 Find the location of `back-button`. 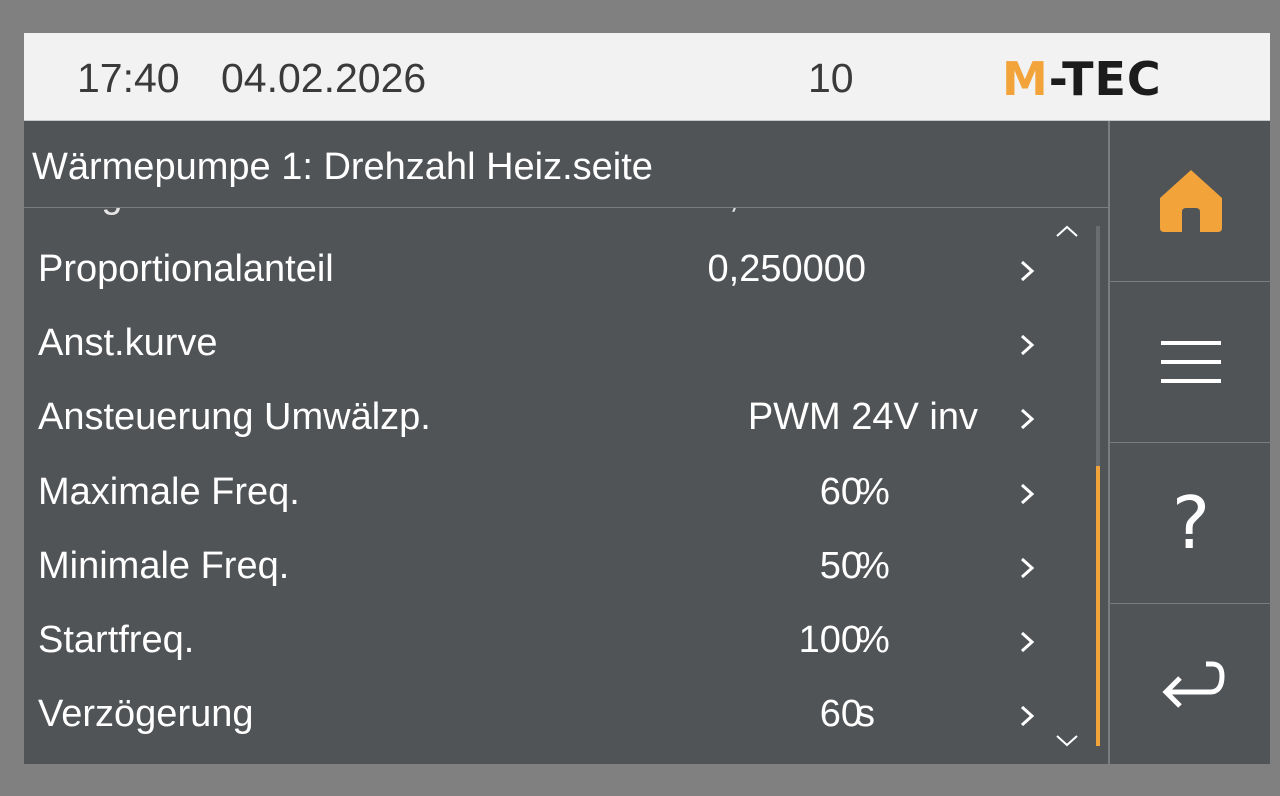

back-button is located at coordinates (1191, 684).